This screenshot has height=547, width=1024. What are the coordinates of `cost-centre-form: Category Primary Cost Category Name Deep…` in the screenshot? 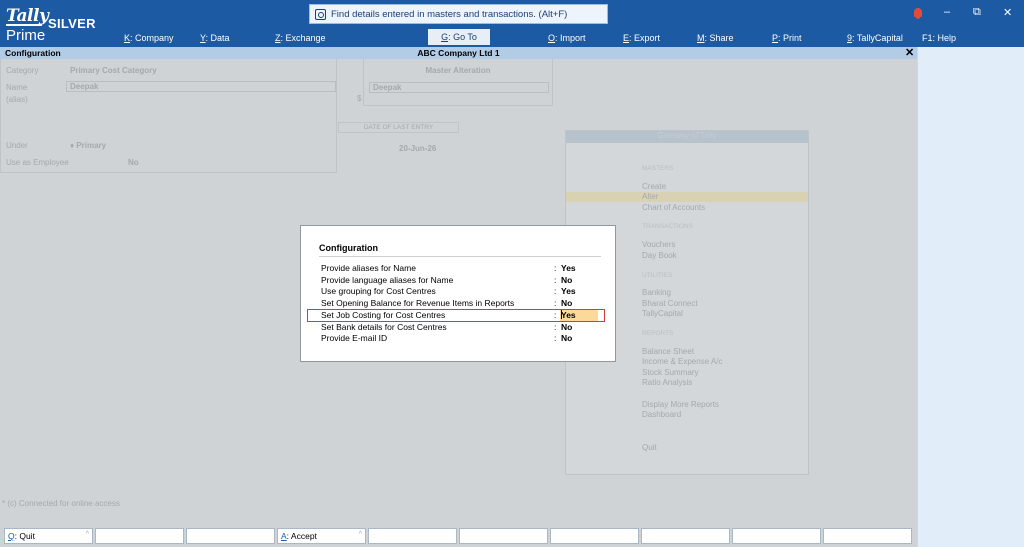 It's located at (168, 116).